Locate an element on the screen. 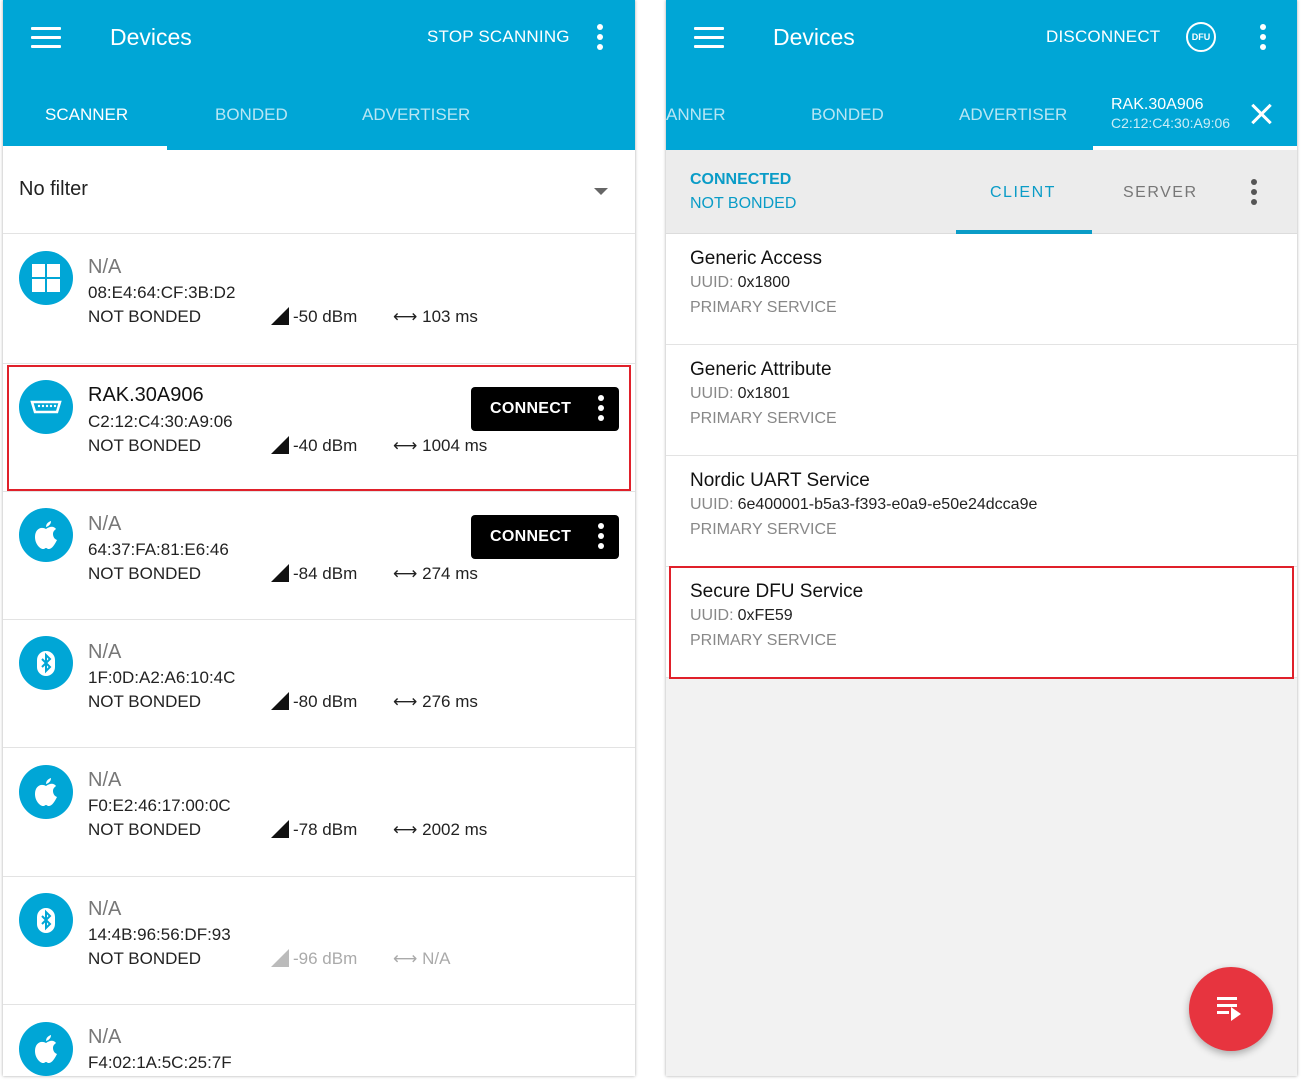 This screenshot has height=1080, width=1302. rssi-value: -40 dBm is located at coordinates (314, 446).